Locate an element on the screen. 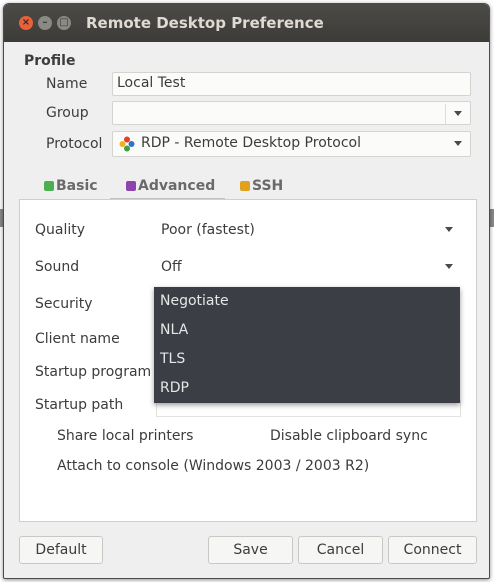 Image resolution: width=494 pixels, height=582 pixels. protocol-value: RDP - Remote Desktop Protocol is located at coordinates (251, 143).